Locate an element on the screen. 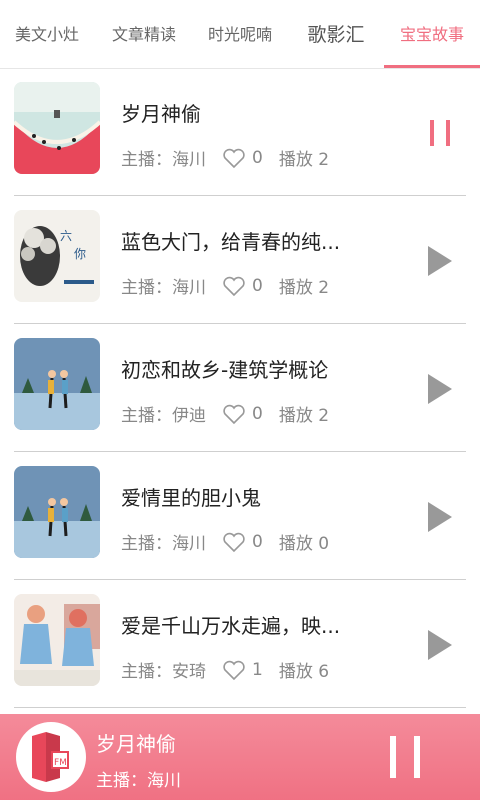  player-pause-icon is located at coordinates (405, 757).